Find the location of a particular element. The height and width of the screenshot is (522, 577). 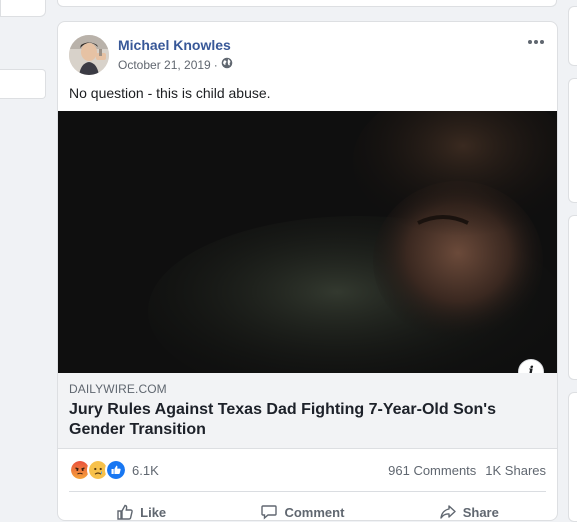

link-domain: DAILYWIRE.COM is located at coordinates (118, 389).